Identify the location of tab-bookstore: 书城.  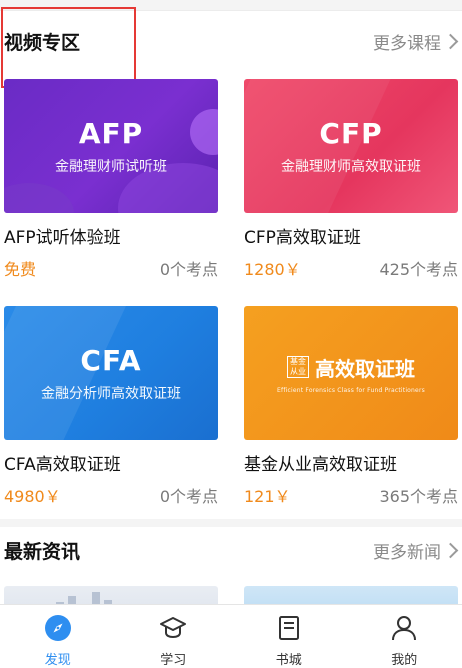
(289, 633).